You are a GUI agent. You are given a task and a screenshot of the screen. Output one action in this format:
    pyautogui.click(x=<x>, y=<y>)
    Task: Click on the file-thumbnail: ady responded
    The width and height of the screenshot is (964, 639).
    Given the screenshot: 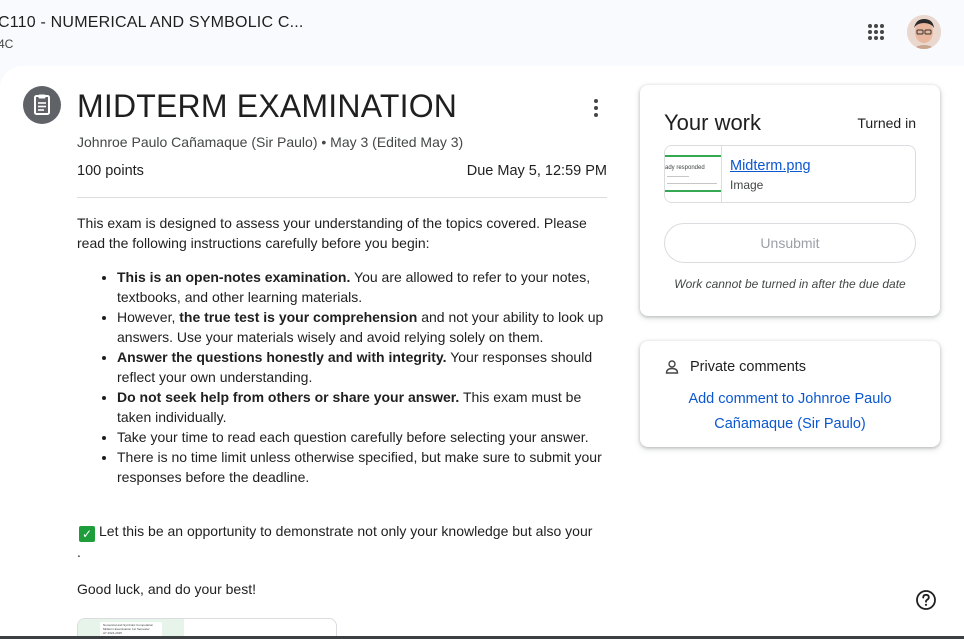 What is the action you would take?
    pyautogui.click(x=693, y=174)
    